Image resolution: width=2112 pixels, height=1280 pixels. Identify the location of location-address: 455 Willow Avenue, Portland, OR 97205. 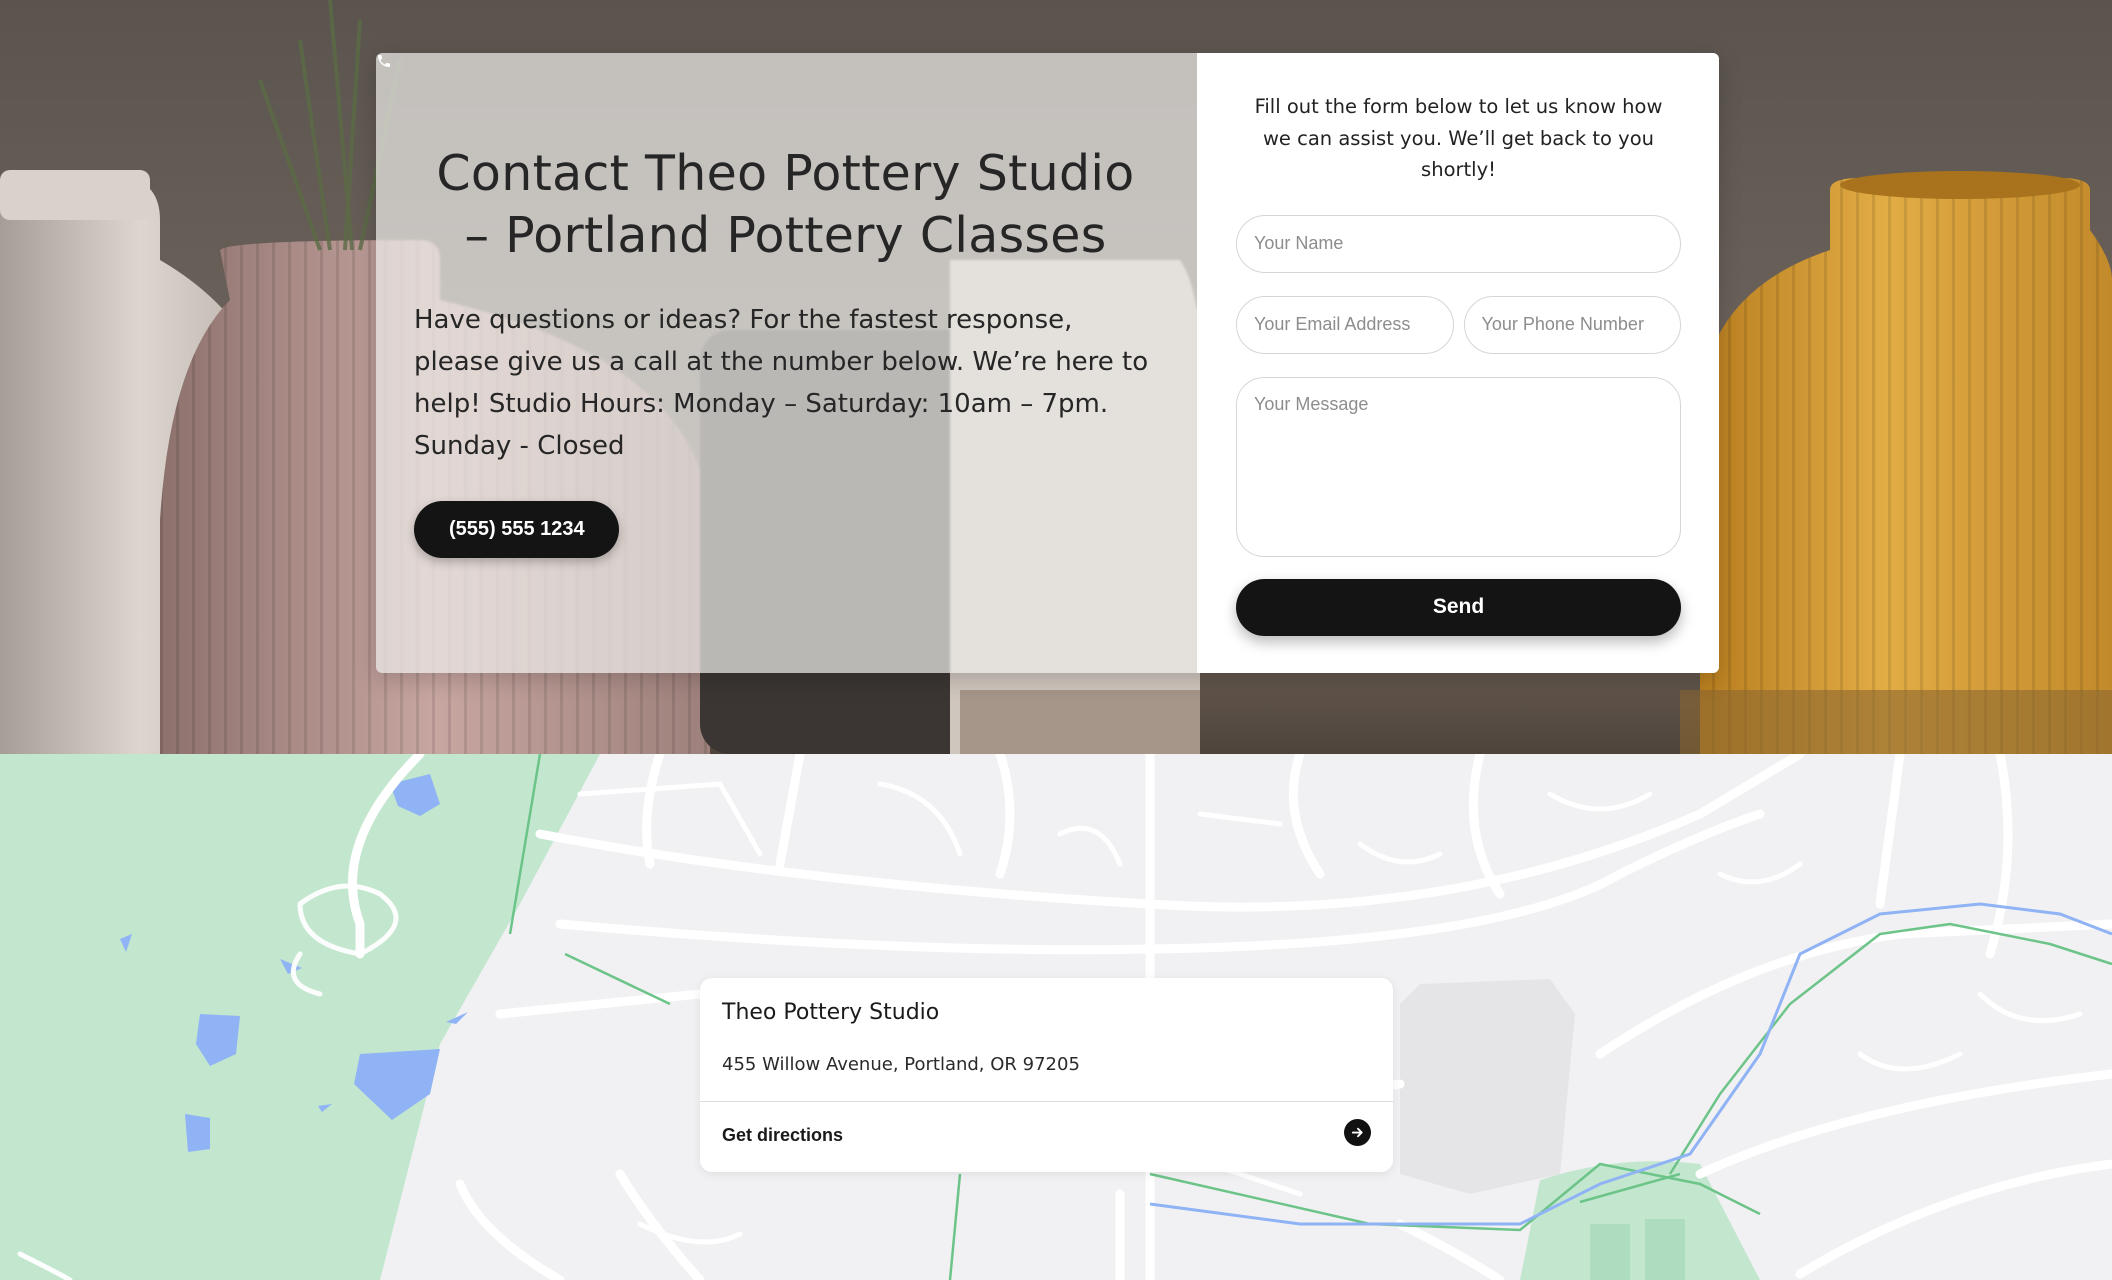
(901, 1064).